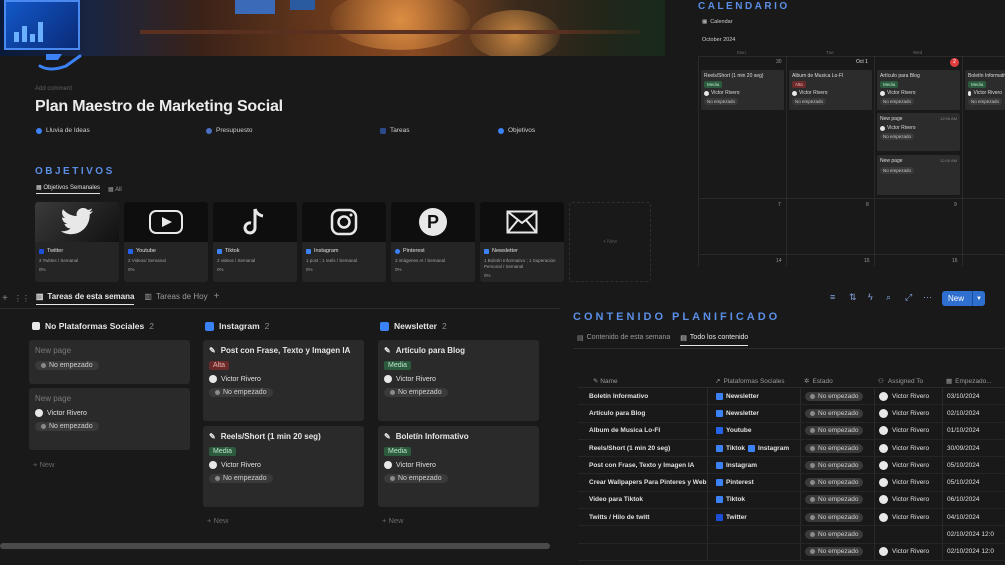 The height and width of the screenshot is (565, 1005). What do you see at coordinates (908, 297) in the screenshot?
I see `expand-icon: ⤢` at bounding box center [908, 297].